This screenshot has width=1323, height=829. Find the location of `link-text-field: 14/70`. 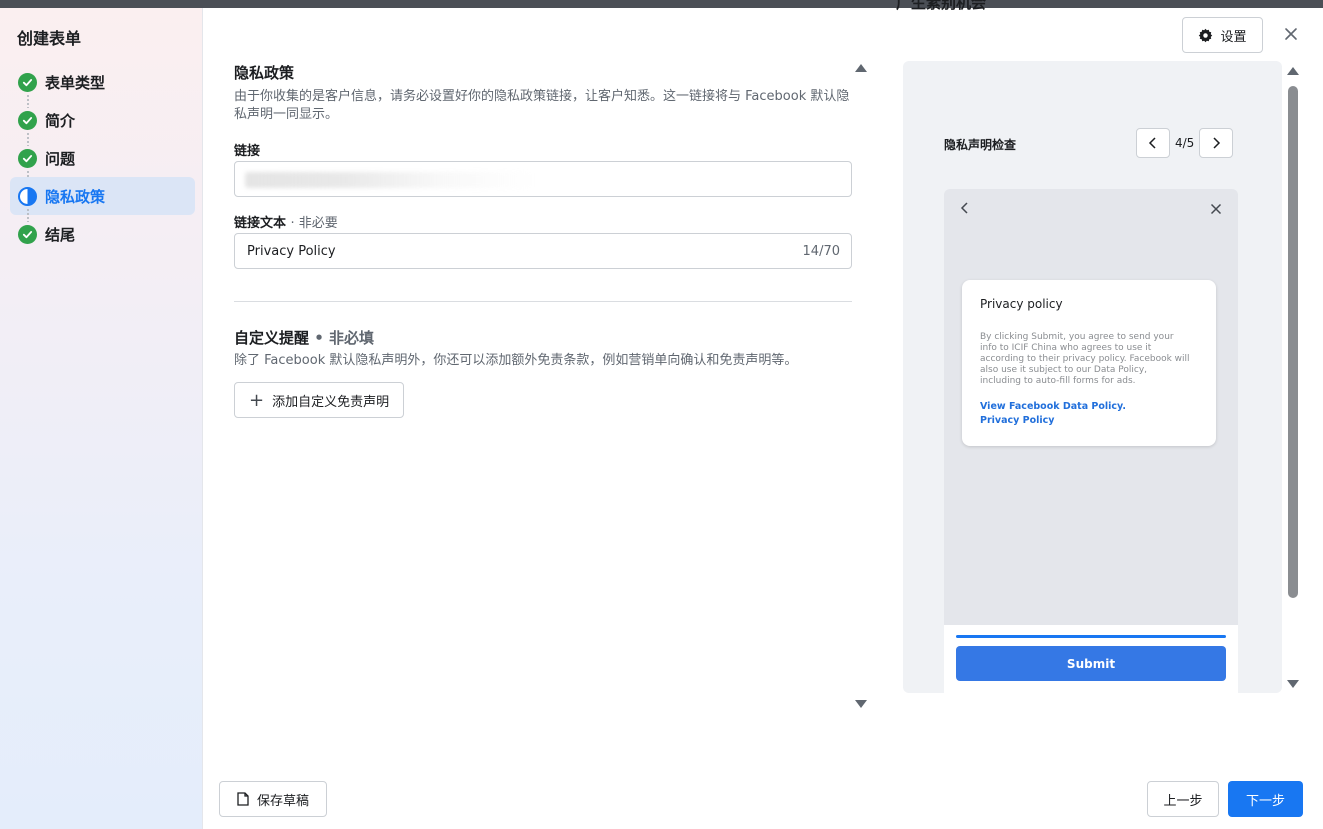

link-text-field: 14/70 is located at coordinates (543, 251).